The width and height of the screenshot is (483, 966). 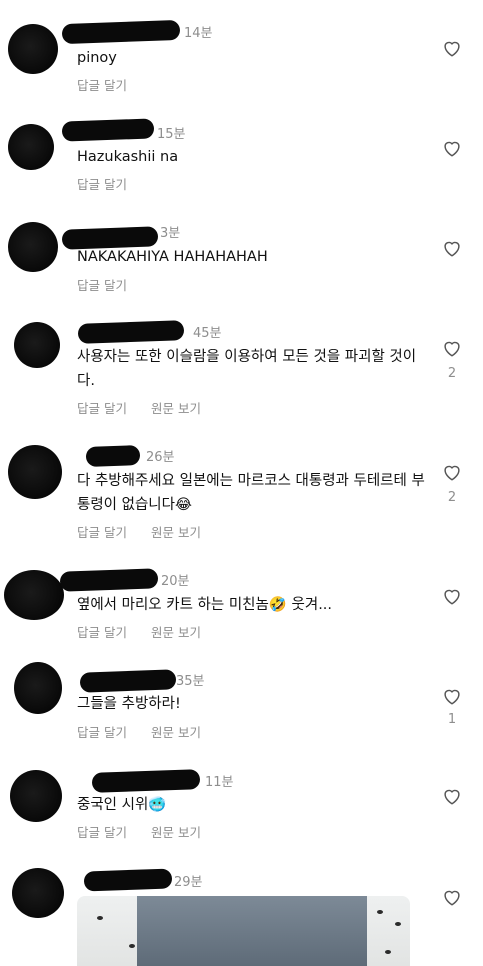 What do you see at coordinates (170, 233) in the screenshot?
I see `comment-time: 3분` at bounding box center [170, 233].